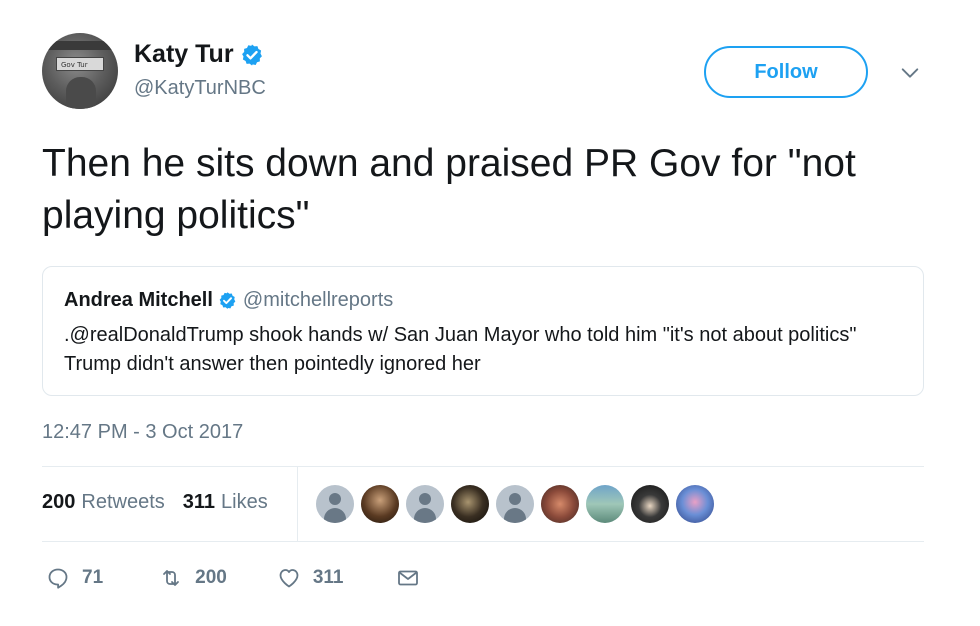 This screenshot has width=980, height=626. What do you see at coordinates (142, 432) in the screenshot?
I see `tweet-timestamp: 12:47 PM - 3 Oct 2017` at bounding box center [142, 432].